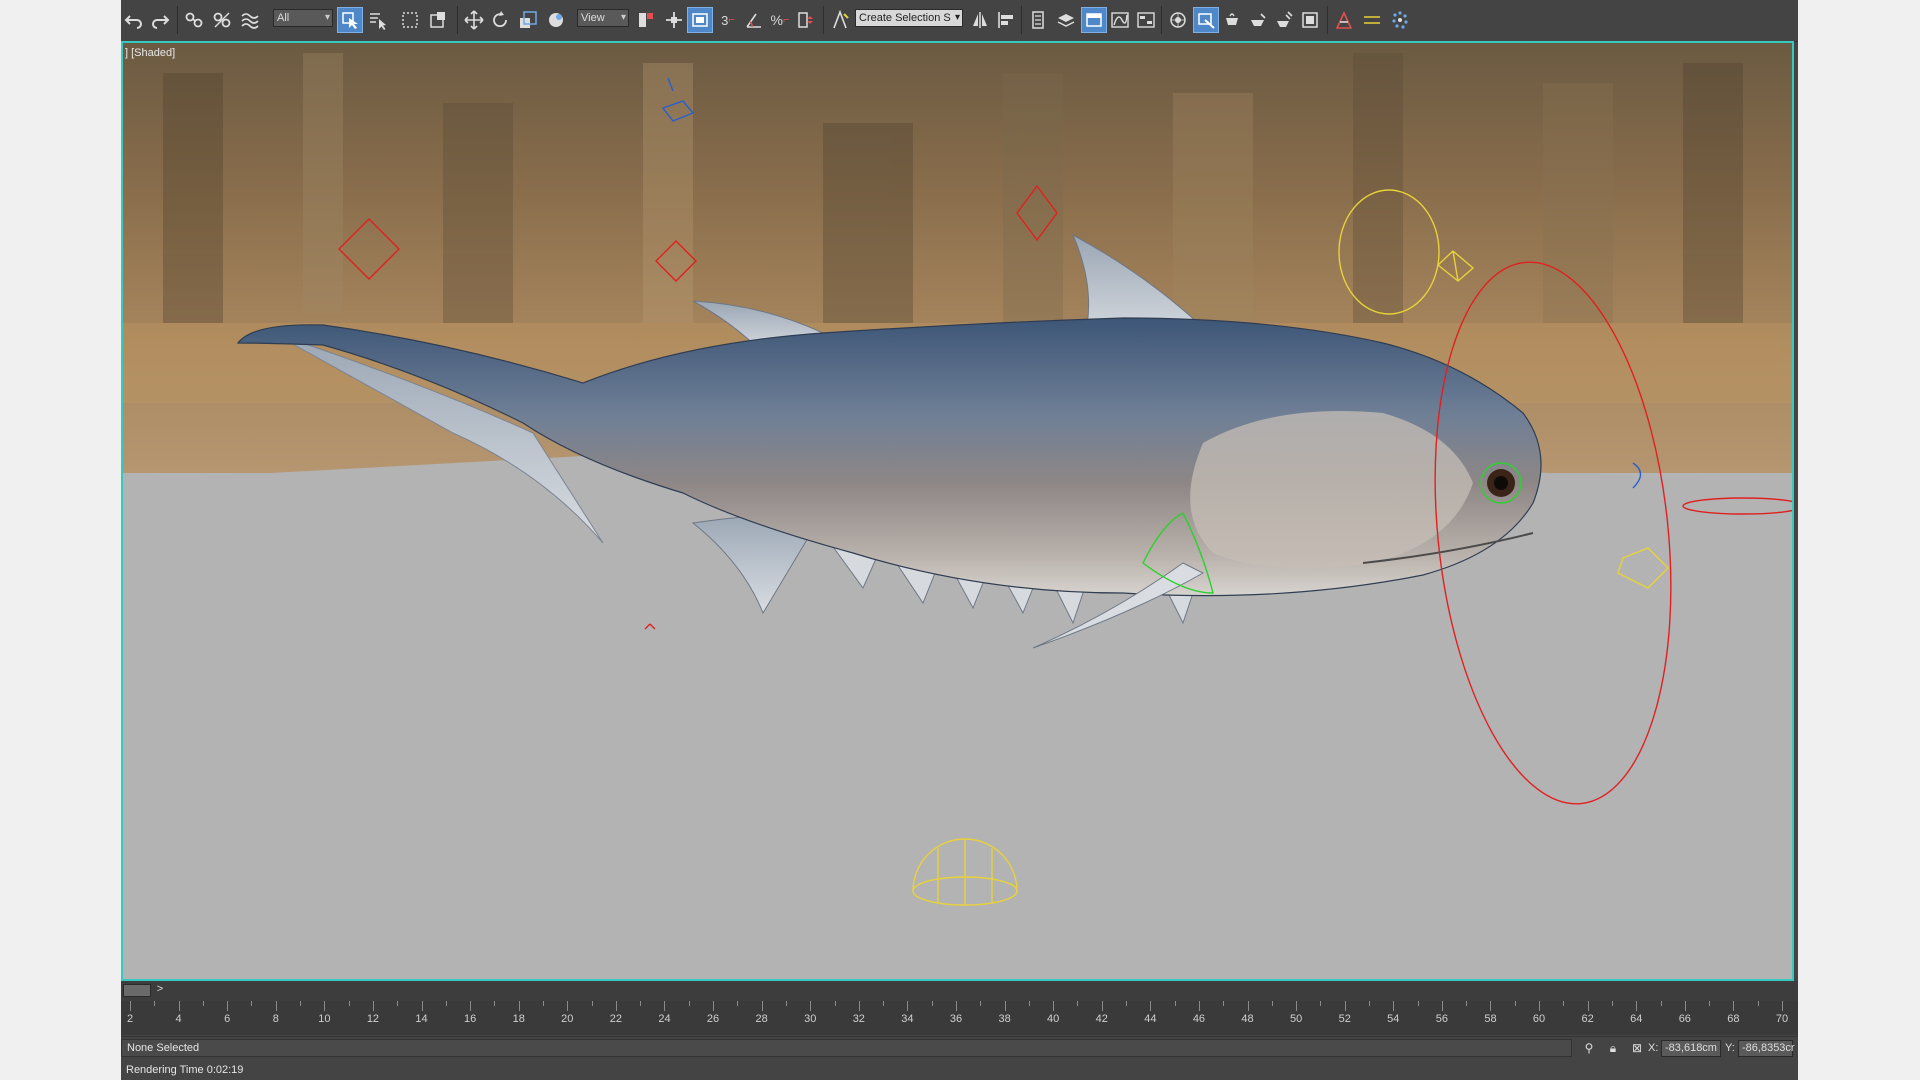 This screenshot has height=1080, width=1920. I want to click on material-editor-icon, so click(1178, 20).